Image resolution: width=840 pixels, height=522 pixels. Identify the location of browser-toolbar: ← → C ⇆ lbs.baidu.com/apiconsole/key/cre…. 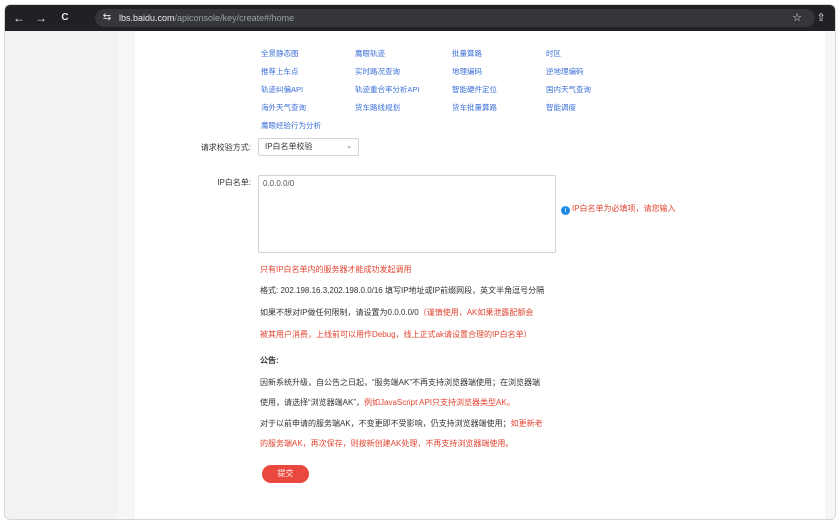
(420, 18).